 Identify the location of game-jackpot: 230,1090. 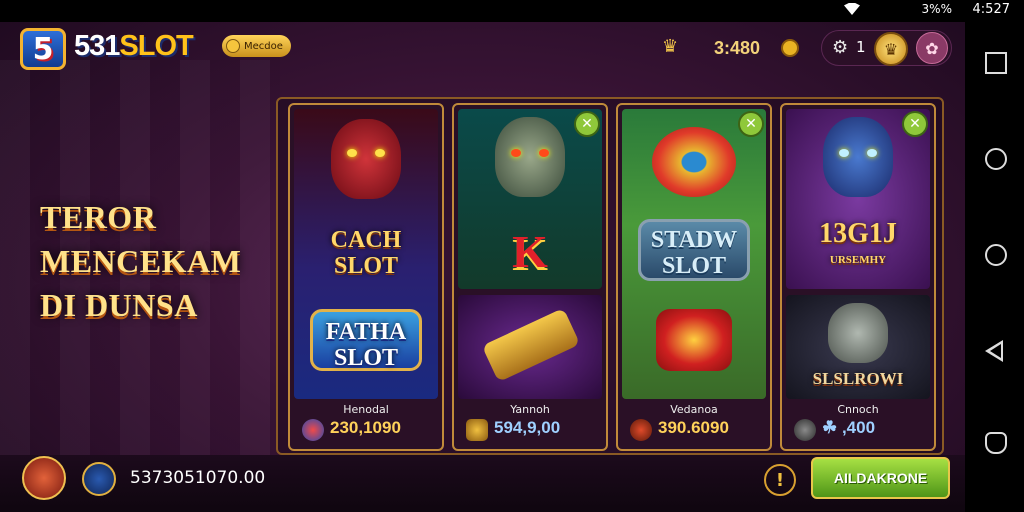
(365, 427).